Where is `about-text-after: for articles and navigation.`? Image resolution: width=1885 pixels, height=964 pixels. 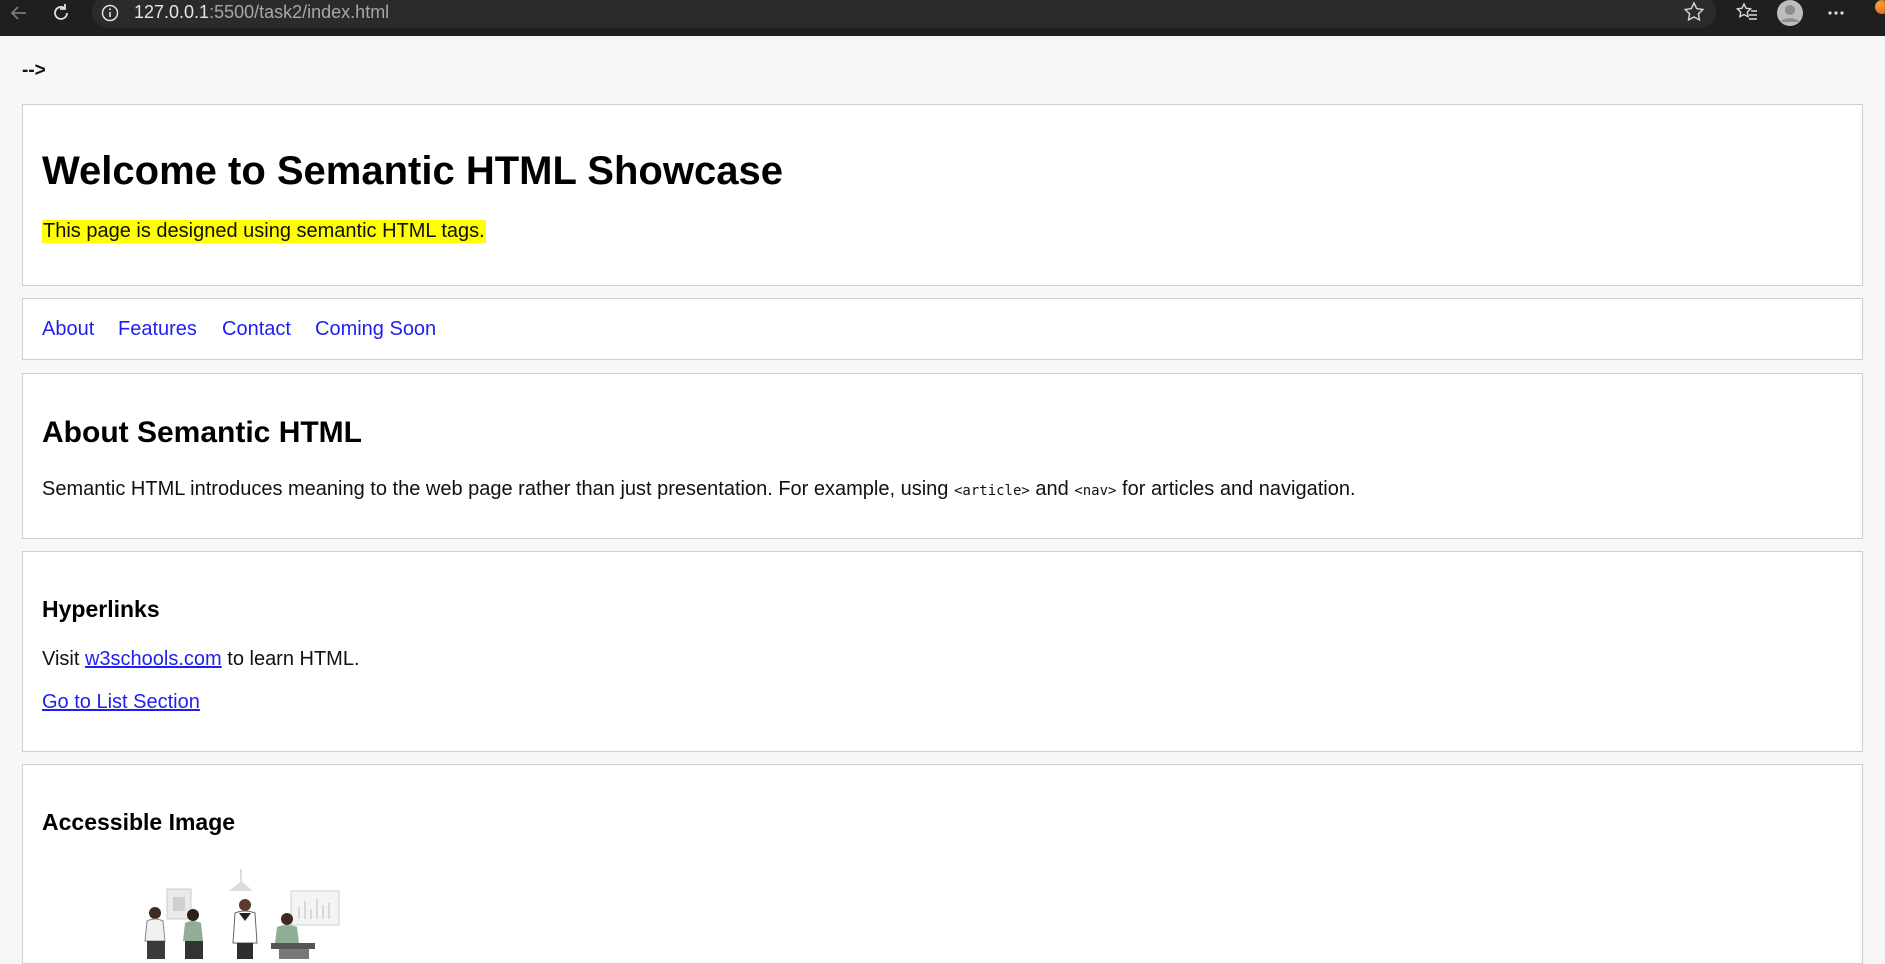 about-text-after: for articles and navigation. is located at coordinates (1236, 489).